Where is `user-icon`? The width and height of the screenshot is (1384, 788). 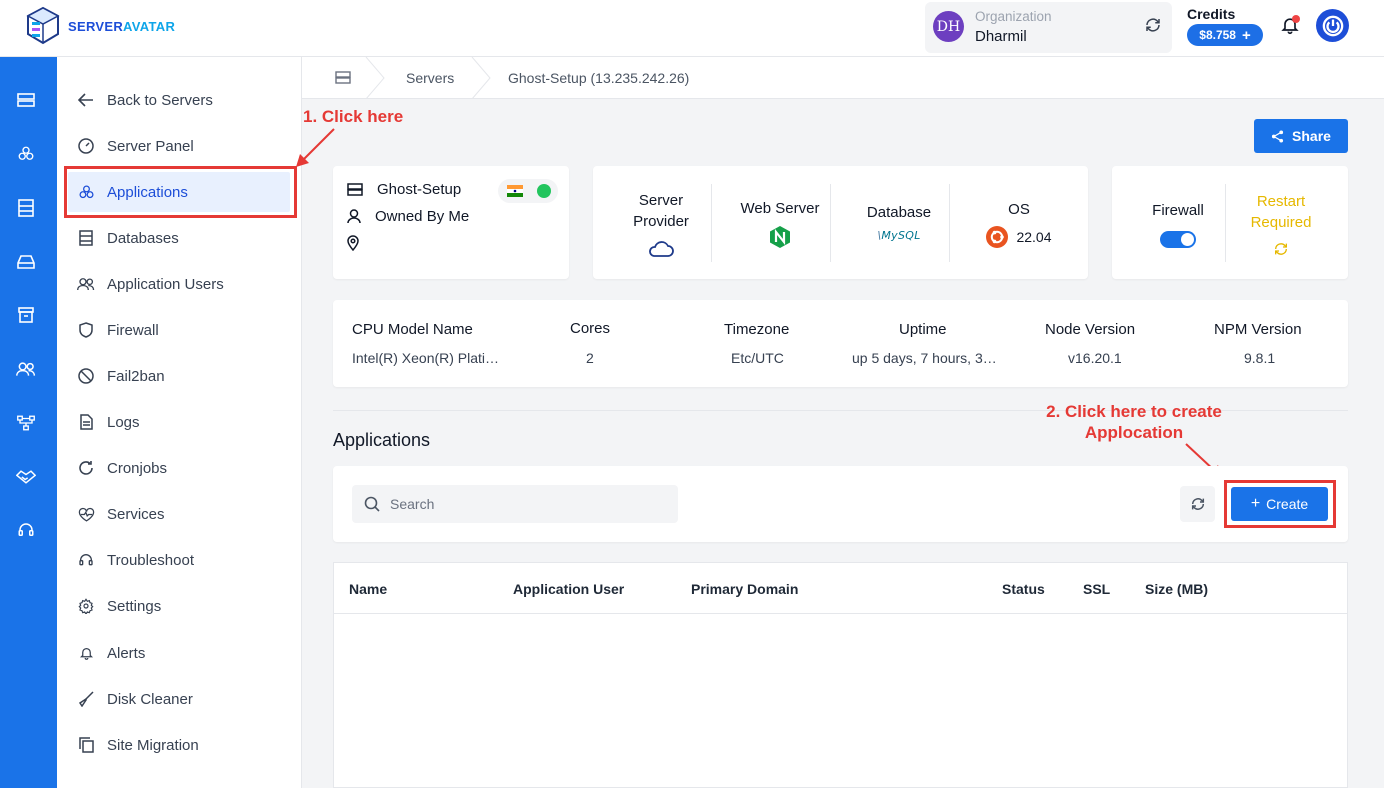 user-icon is located at coordinates (354, 216).